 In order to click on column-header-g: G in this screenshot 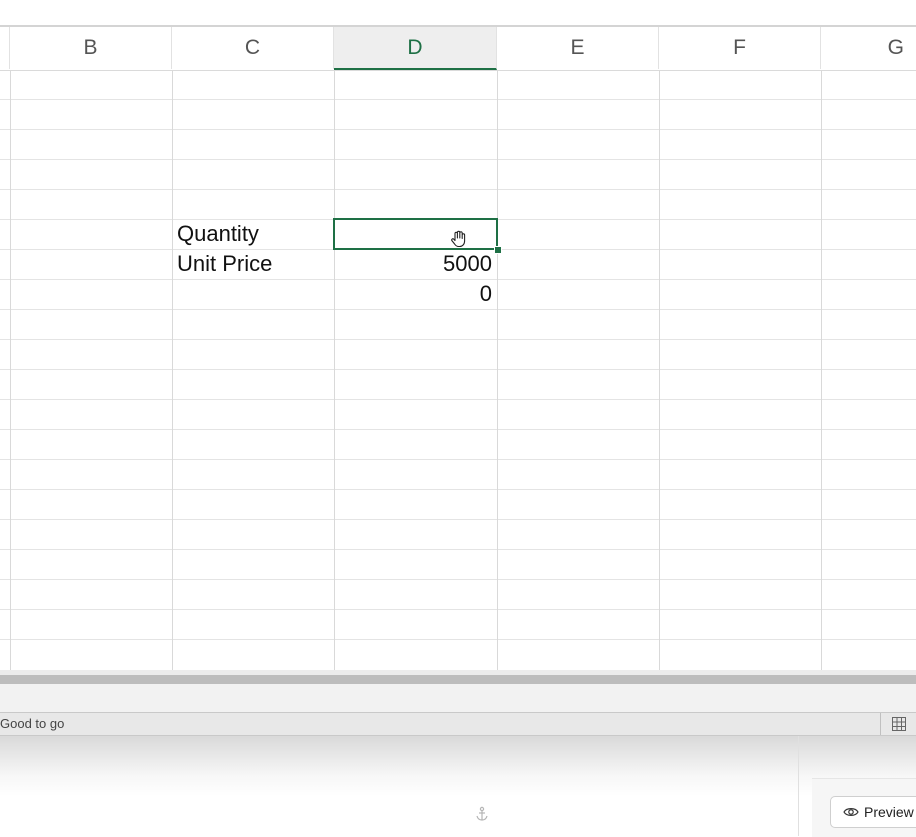, I will do `click(868, 48)`.